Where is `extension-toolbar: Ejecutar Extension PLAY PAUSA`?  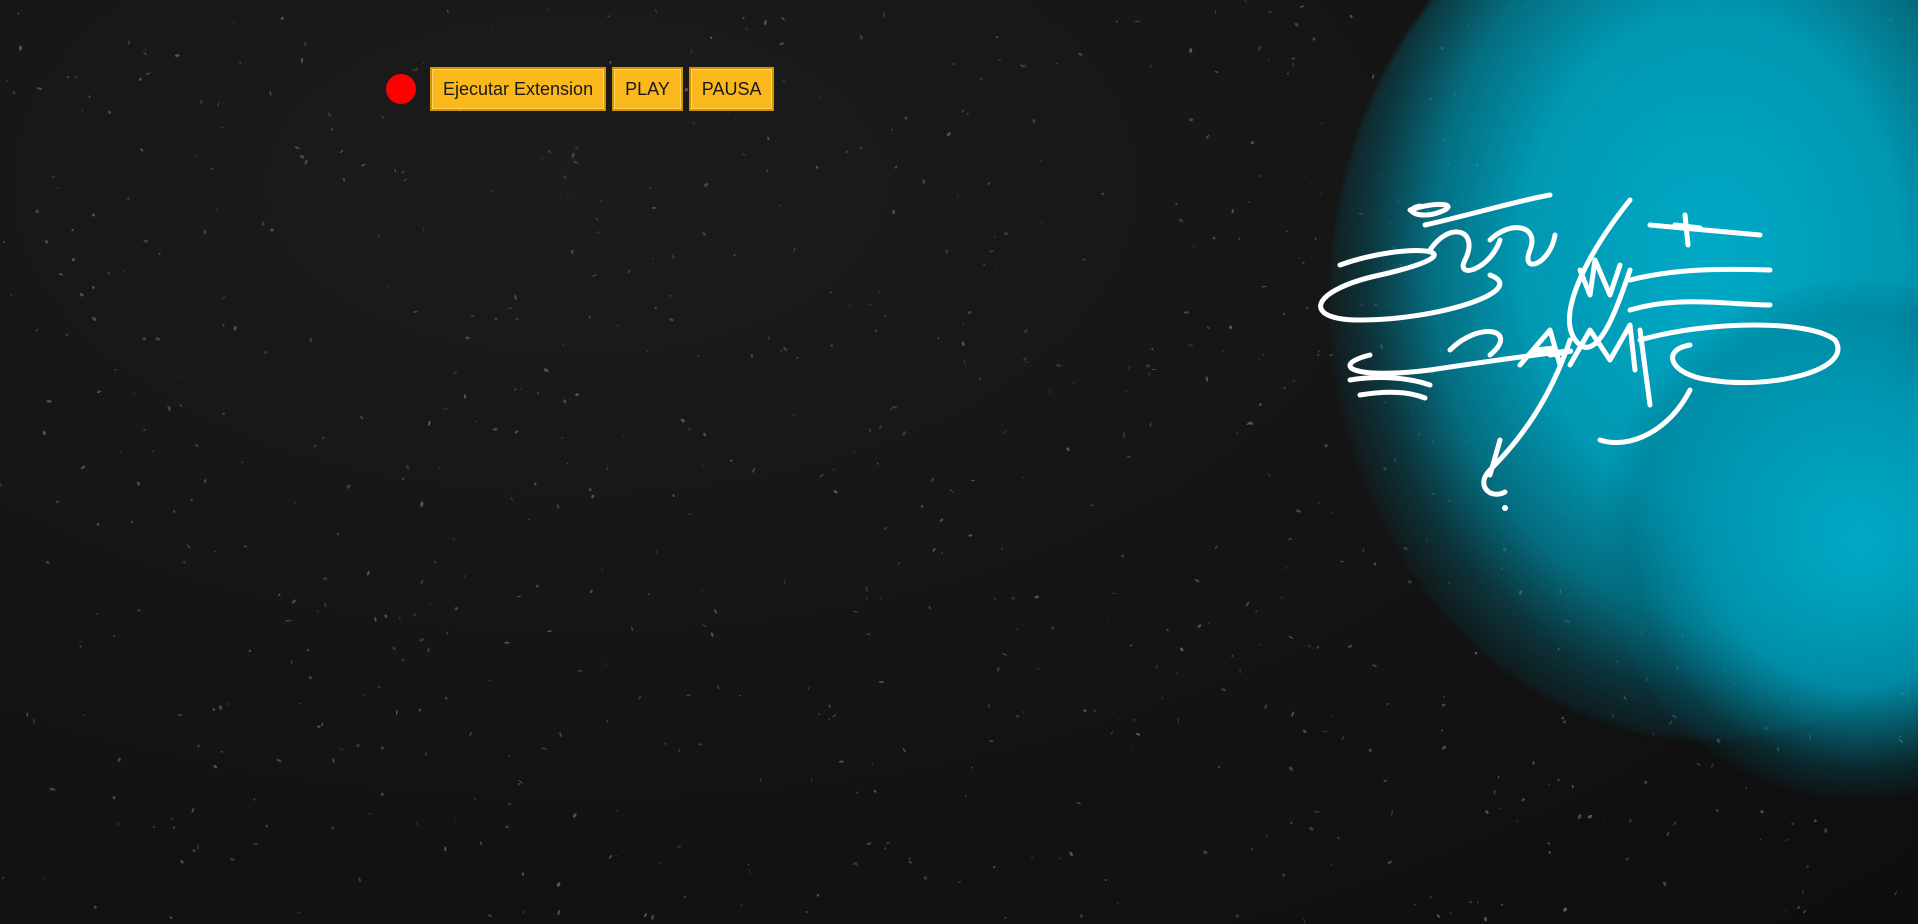
extension-toolbar: Ejecutar Extension PLAY PAUSA is located at coordinates (580, 89).